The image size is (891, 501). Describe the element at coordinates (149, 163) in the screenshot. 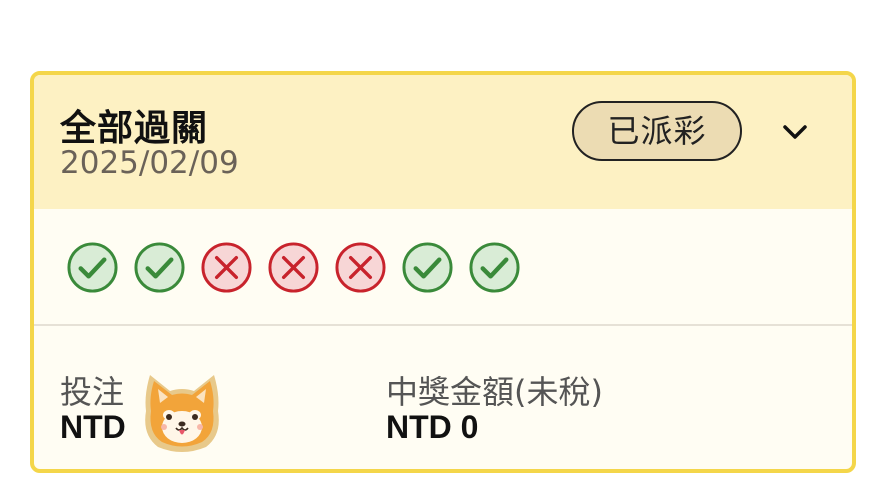

I see `bet-date: 2025/02/09` at that location.